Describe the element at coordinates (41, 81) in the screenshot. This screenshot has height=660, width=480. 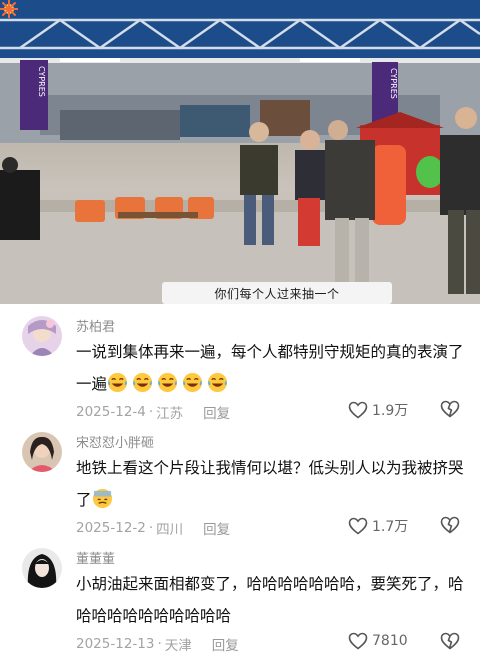
I see `banner-left-text: CYPRES` at that location.